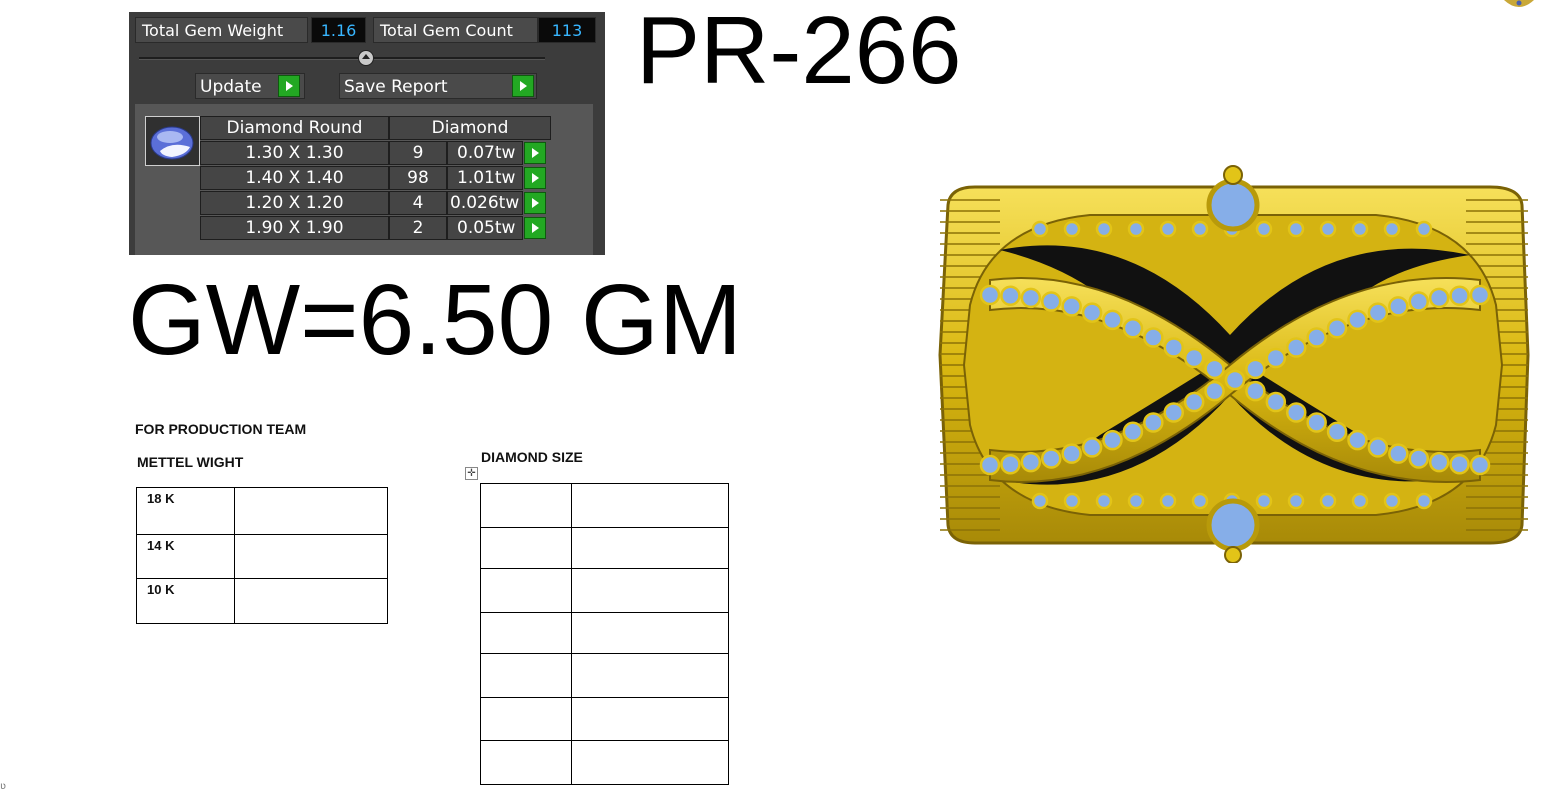 The width and height of the screenshot is (1553, 804). What do you see at coordinates (294, 228) in the screenshot?
I see `gem-size-cell: 1.90 X 1.90` at bounding box center [294, 228].